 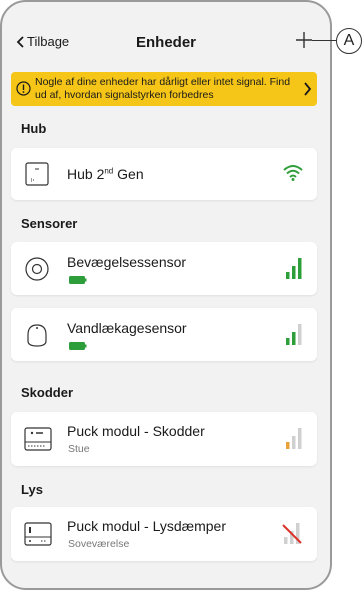 What do you see at coordinates (165, 42) in the screenshot?
I see `page-title: Enheder` at bounding box center [165, 42].